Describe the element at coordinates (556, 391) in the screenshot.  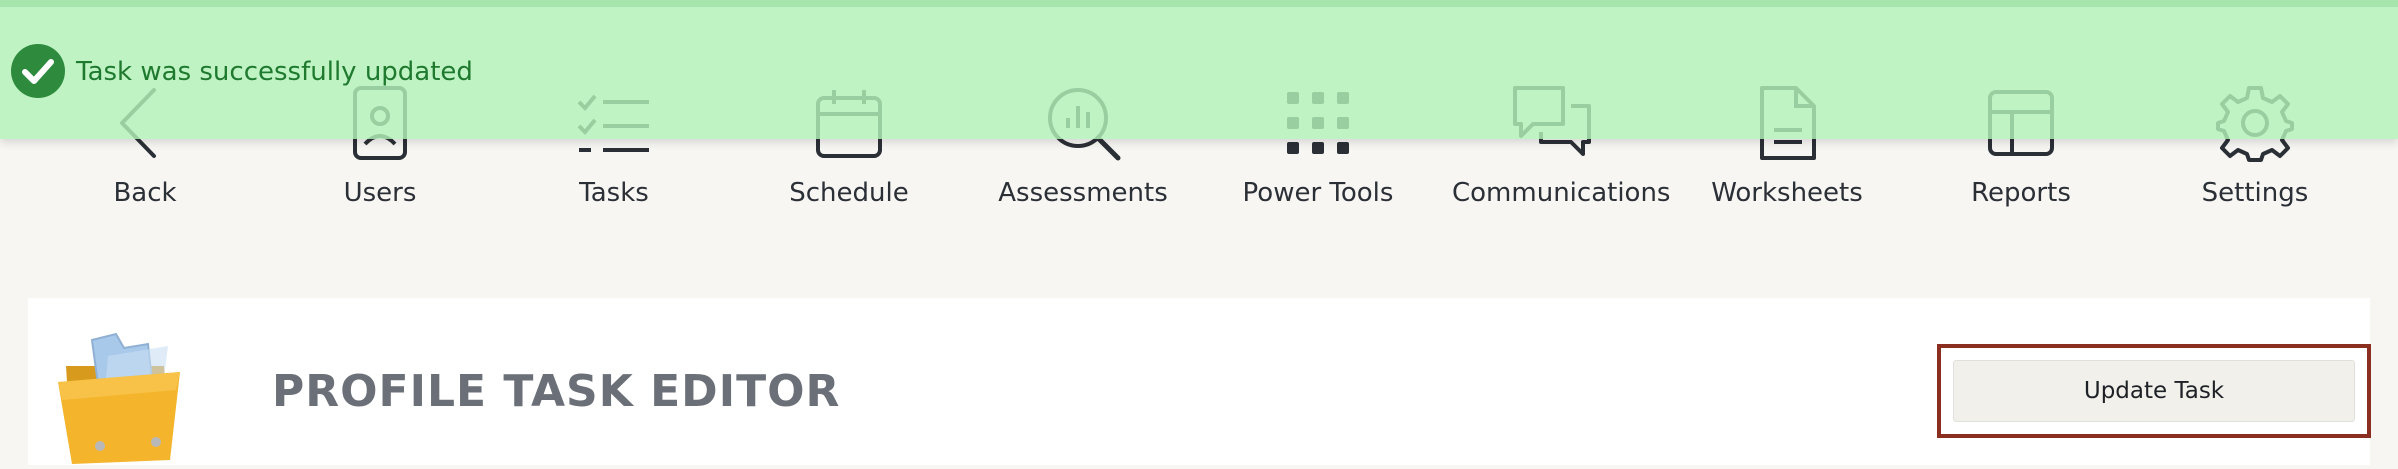
I see `page-title: PROFILE TASK EDITOR` at that location.